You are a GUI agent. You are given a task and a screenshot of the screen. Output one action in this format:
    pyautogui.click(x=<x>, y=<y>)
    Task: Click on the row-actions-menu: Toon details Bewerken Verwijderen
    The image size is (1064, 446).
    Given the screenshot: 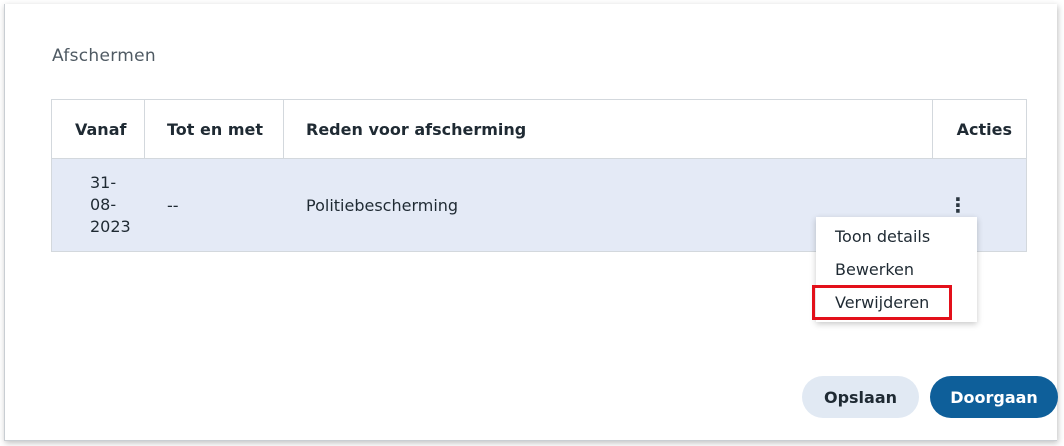 What is the action you would take?
    pyautogui.click(x=894, y=269)
    